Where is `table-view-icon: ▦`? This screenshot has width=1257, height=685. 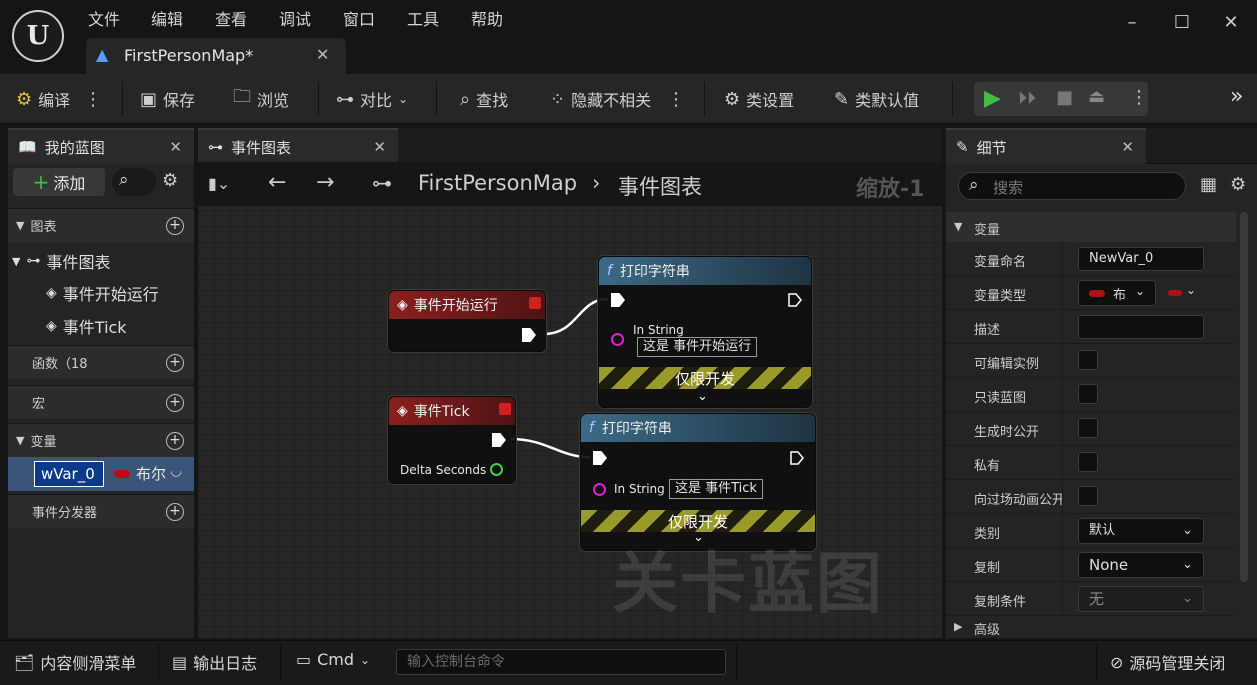
table-view-icon: ▦ is located at coordinates (1208, 184).